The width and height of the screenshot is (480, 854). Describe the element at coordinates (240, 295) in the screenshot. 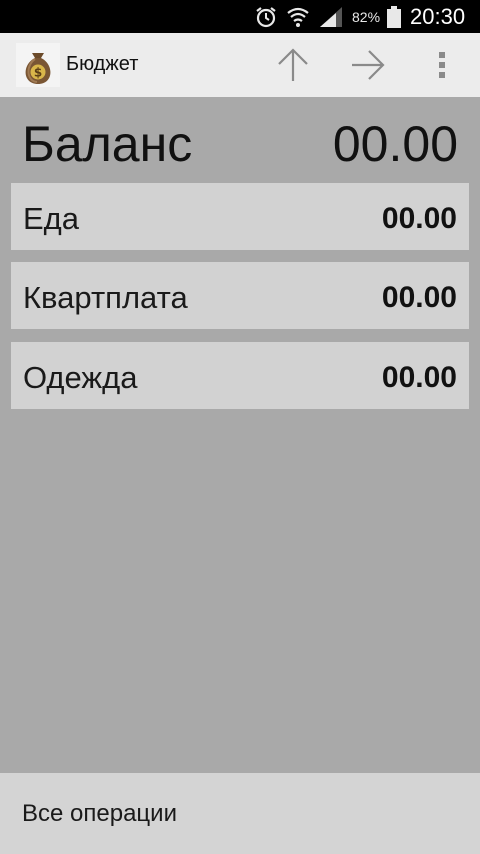

I see `category-row-rent: Квартплата 00.00` at that location.